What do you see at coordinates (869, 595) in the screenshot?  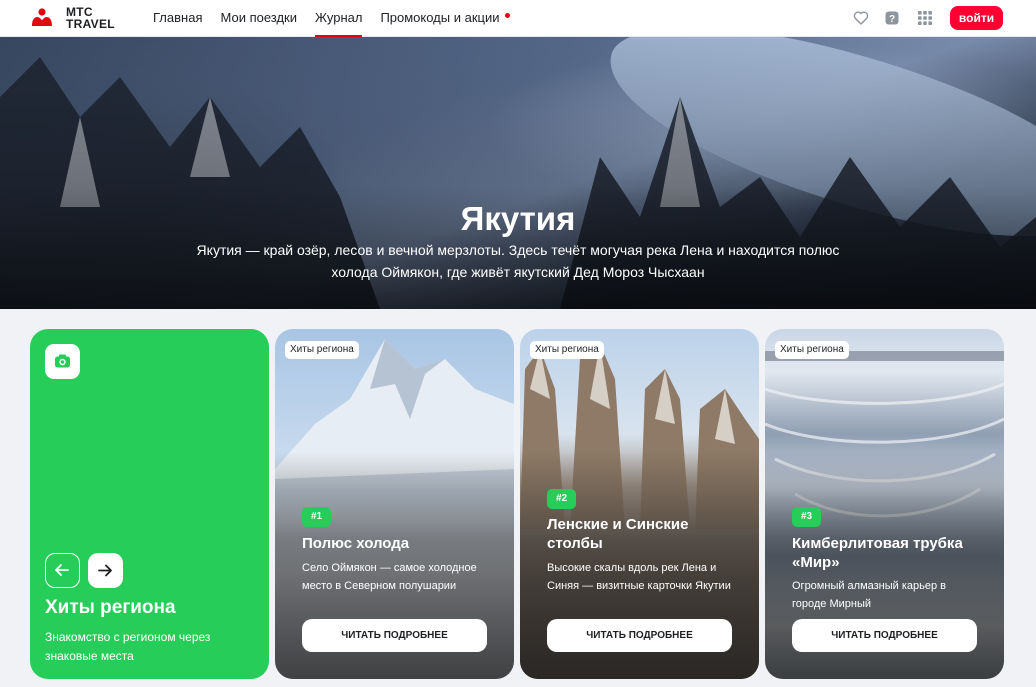 I see `place-card-description: Огромный алмазный карьер в городе Мирный` at bounding box center [869, 595].